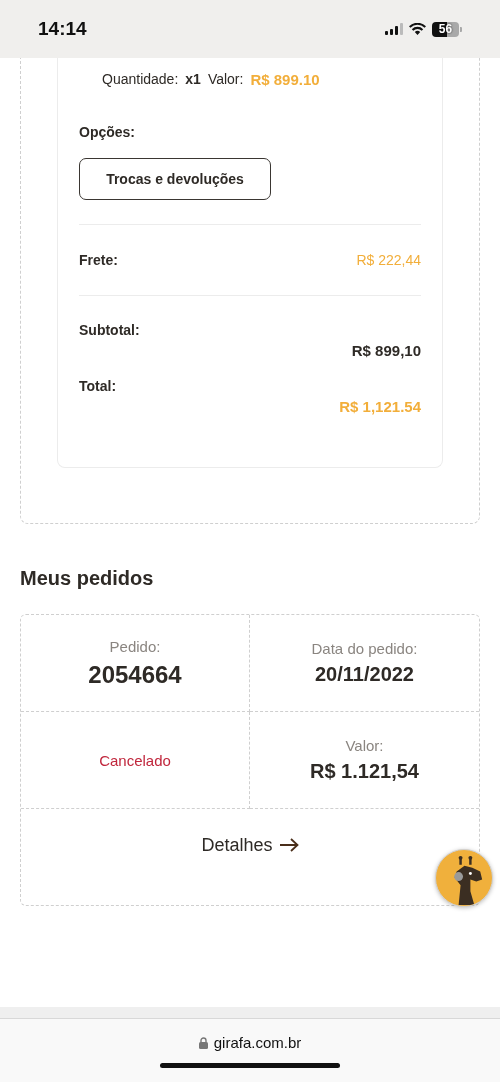 The image size is (500, 1082). What do you see at coordinates (135, 646) in the screenshot?
I see `field-label: Pedido:` at bounding box center [135, 646].